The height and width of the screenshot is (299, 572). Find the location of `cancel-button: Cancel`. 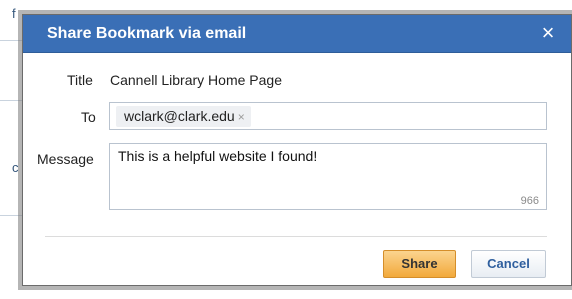

cancel-button: Cancel is located at coordinates (508, 264).